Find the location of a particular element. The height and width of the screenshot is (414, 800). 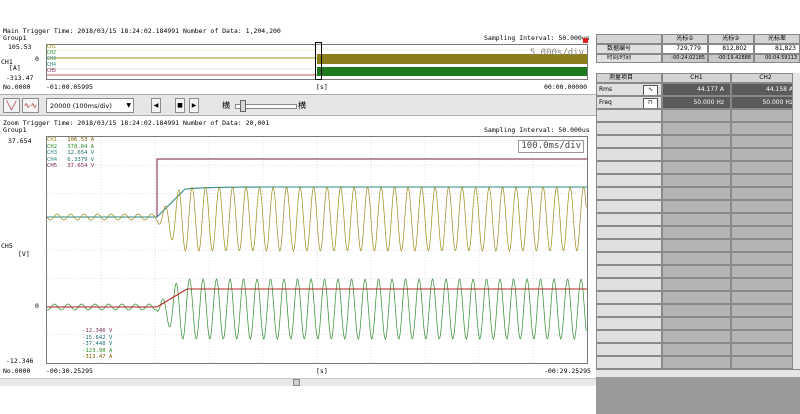

main-trace-green-block is located at coordinates (452, 71).